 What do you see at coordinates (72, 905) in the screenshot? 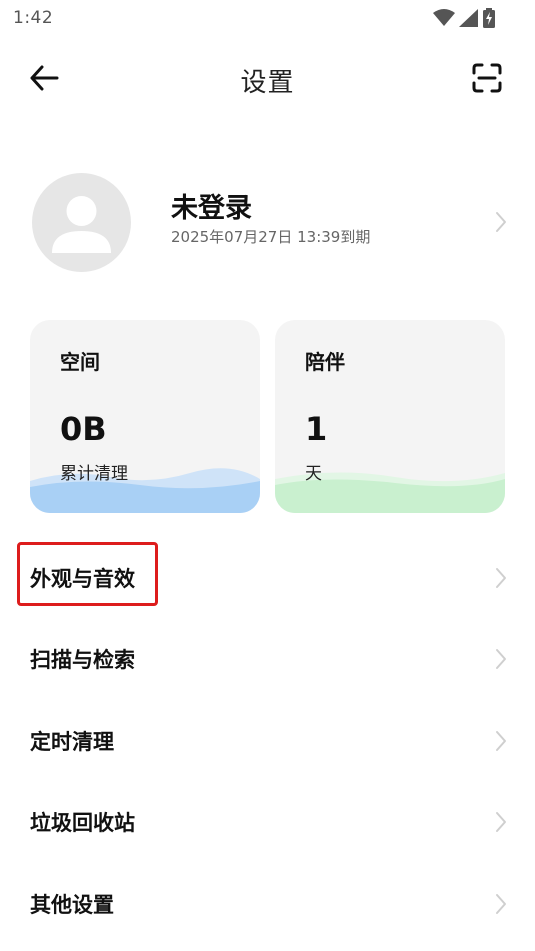
I see `menu-item-label: 其他设置` at bounding box center [72, 905].